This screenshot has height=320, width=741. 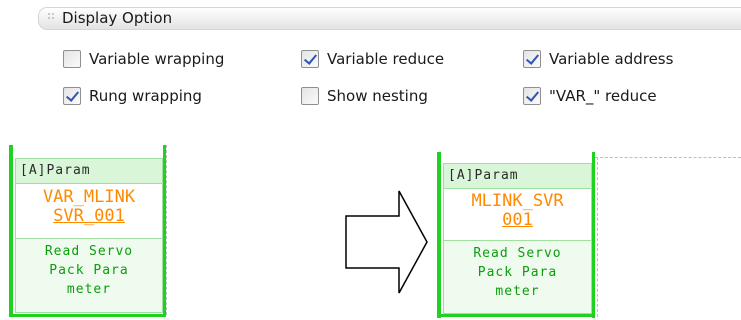 I want to click on checkbox-variable-address, so click(x=532, y=59).